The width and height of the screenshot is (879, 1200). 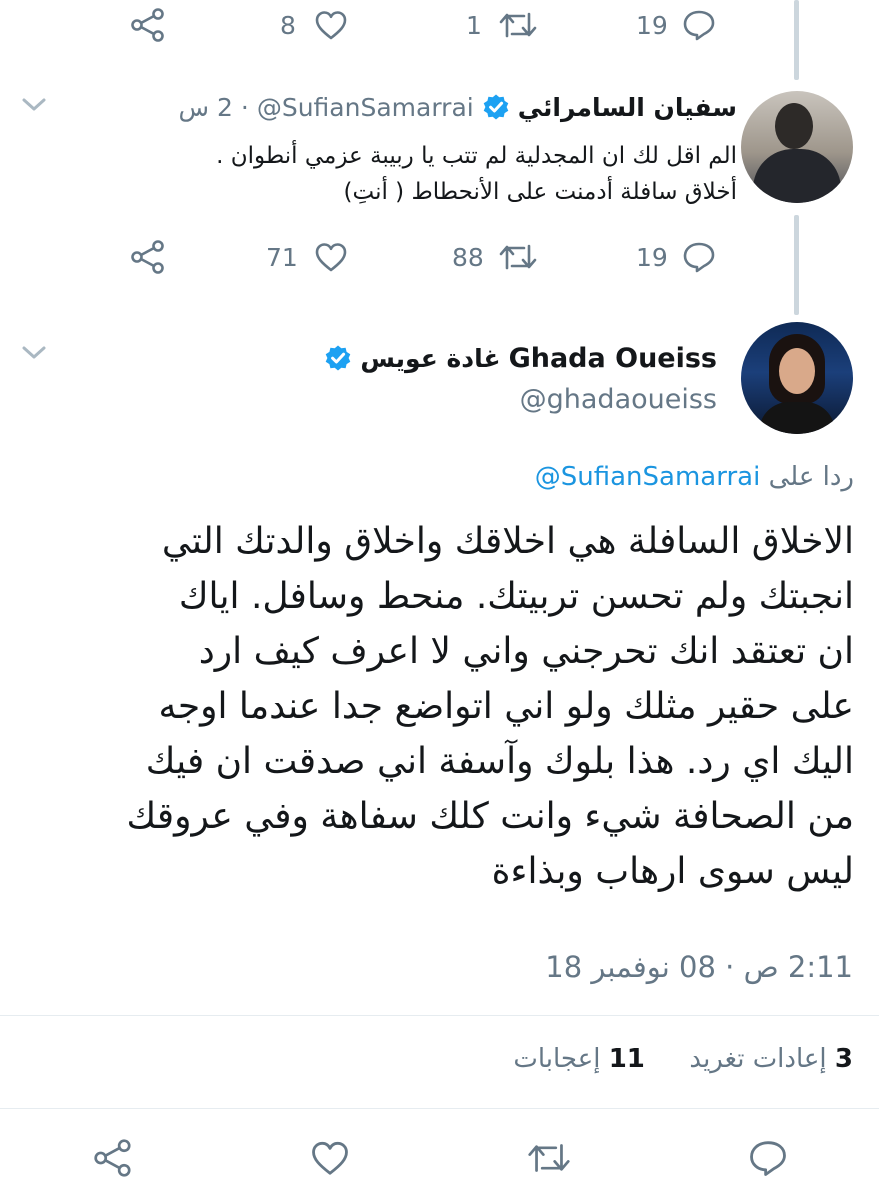 I want to click on top-like-action: 8, so click(x=318, y=26).